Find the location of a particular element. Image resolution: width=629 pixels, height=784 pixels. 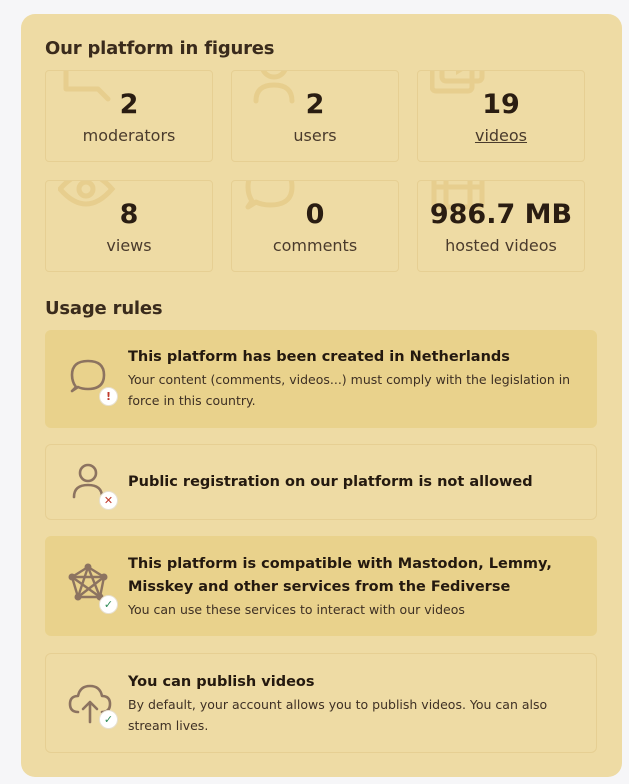

figure-videos: 19 videos is located at coordinates (501, 116).